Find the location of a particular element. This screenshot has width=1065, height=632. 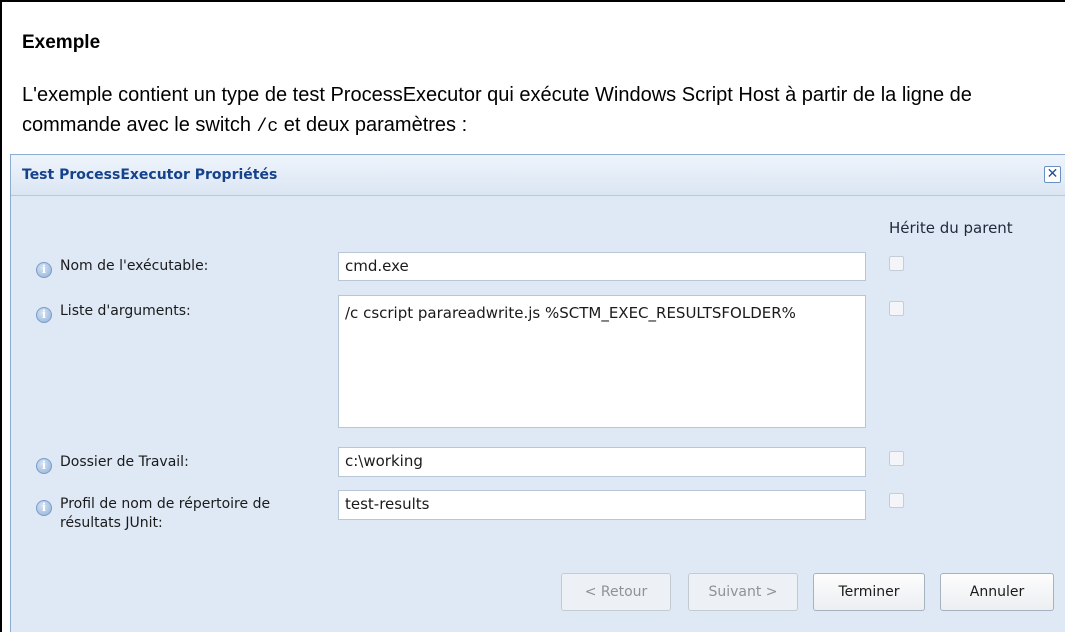

junit-results-field: test-results is located at coordinates (602, 505).